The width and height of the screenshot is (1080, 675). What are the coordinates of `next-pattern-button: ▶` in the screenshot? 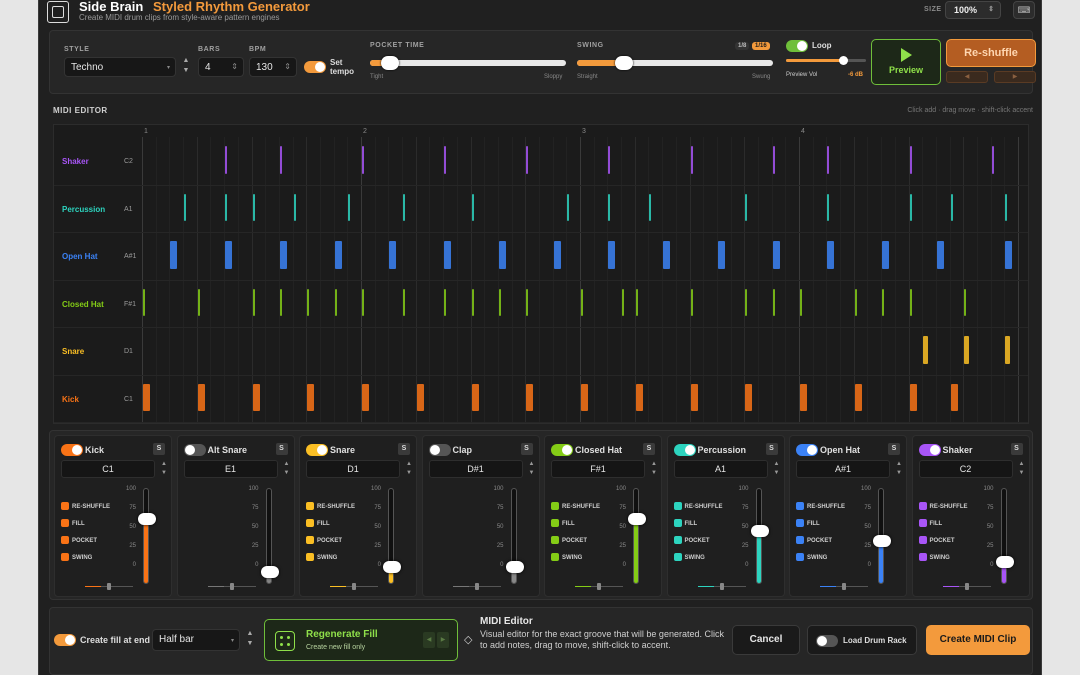 It's located at (1015, 77).